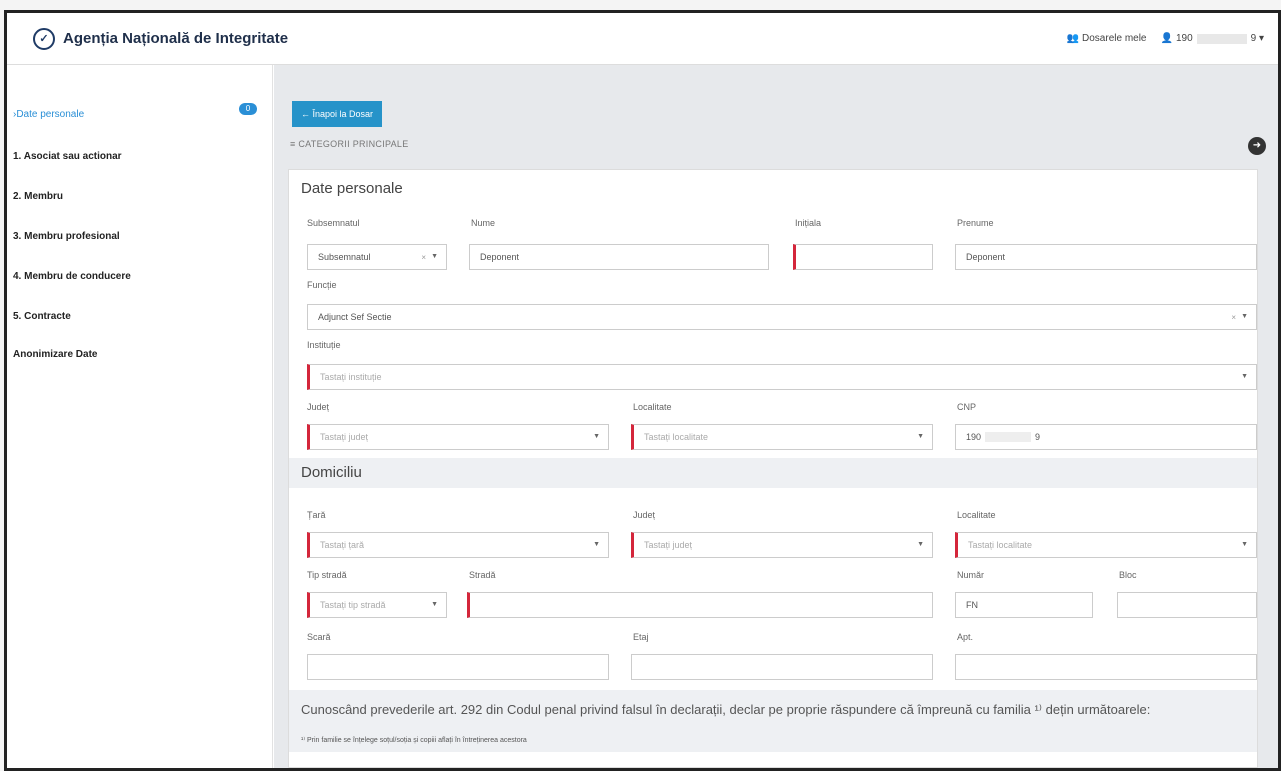 Image resolution: width=1281 pixels, height=771 pixels. Describe the element at coordinates (668, 545) in the screenshot. I see `dom-judet-placeholder: Tastați județ` at that location.